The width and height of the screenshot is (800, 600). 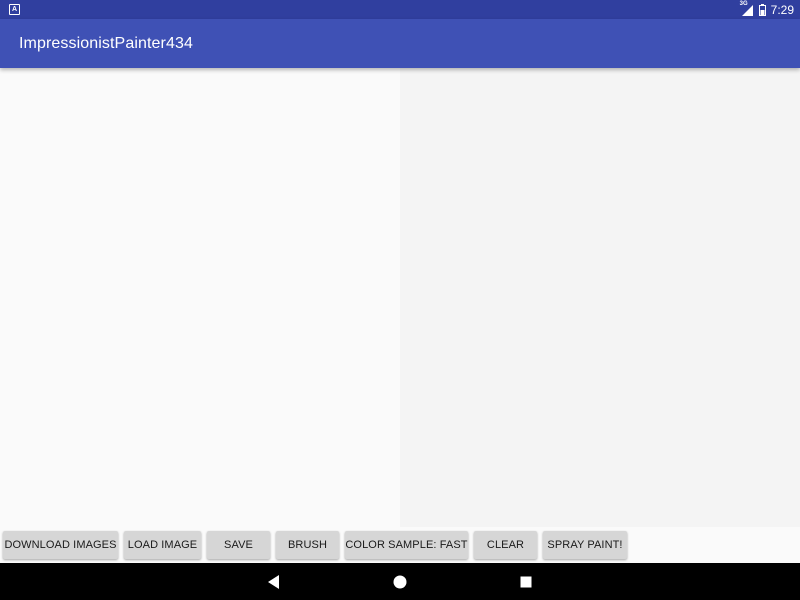 I want to click on app-bar: ImpressionistPainter434, so click(x=400, y=43).